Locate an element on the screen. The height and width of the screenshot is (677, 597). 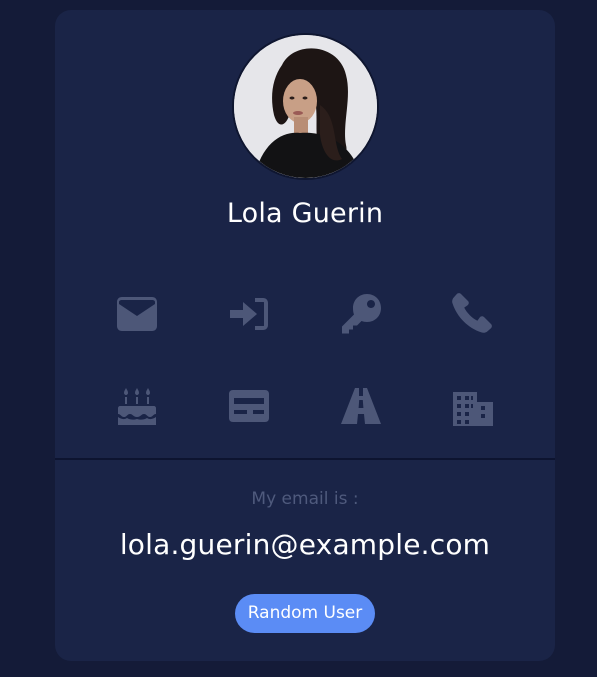
info-value: lola.guerin@example.com is located at coordinates (305, 544).